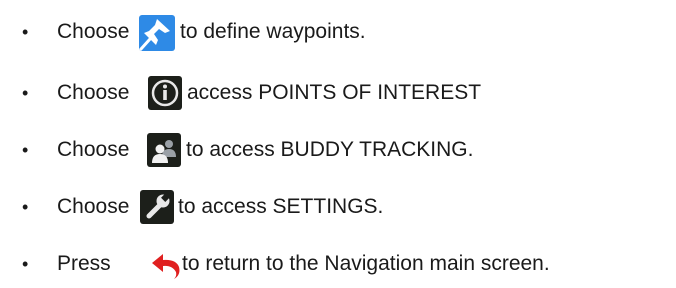 The image size is (676, 288). What do you see at coordinates (281, 206) in the screenshot?
I see `item-text: to access SETTINGS.` at bounding box center [281, 206].